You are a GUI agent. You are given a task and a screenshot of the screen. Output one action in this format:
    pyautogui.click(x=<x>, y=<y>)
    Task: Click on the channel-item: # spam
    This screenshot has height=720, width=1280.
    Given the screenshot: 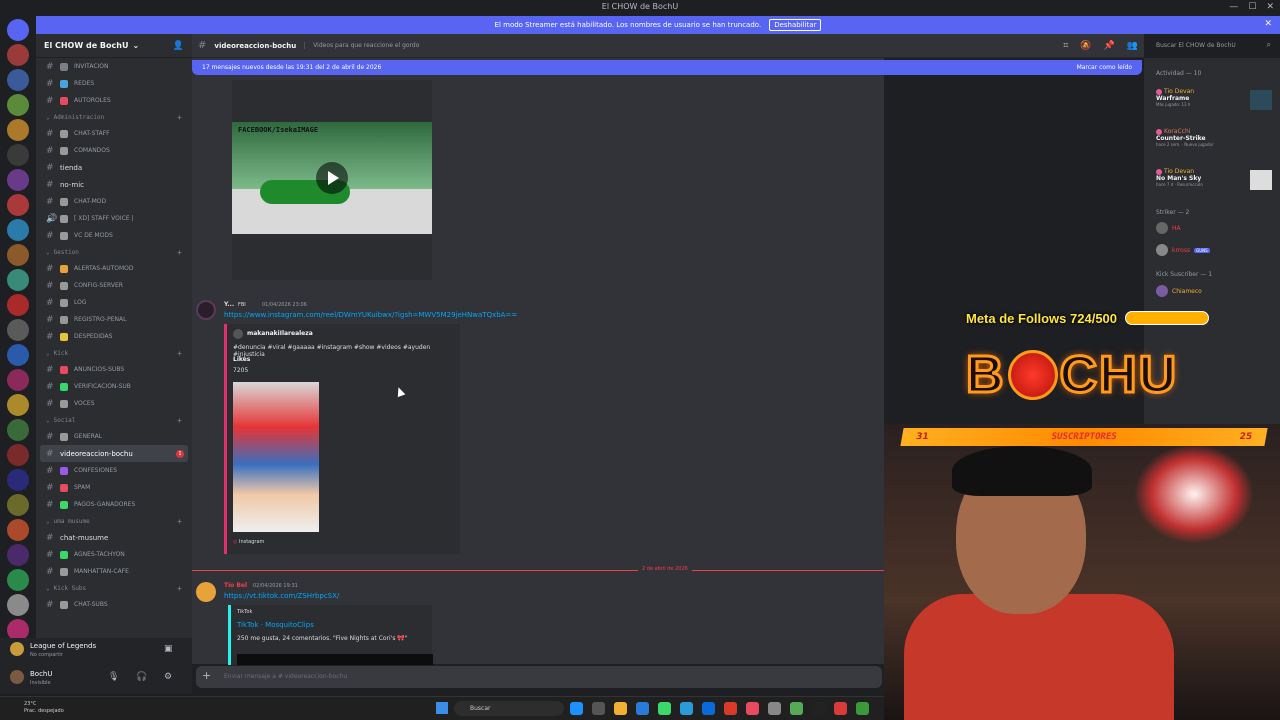 What is the action you would take?
    pyautogui.click(x=114, y=487)
    